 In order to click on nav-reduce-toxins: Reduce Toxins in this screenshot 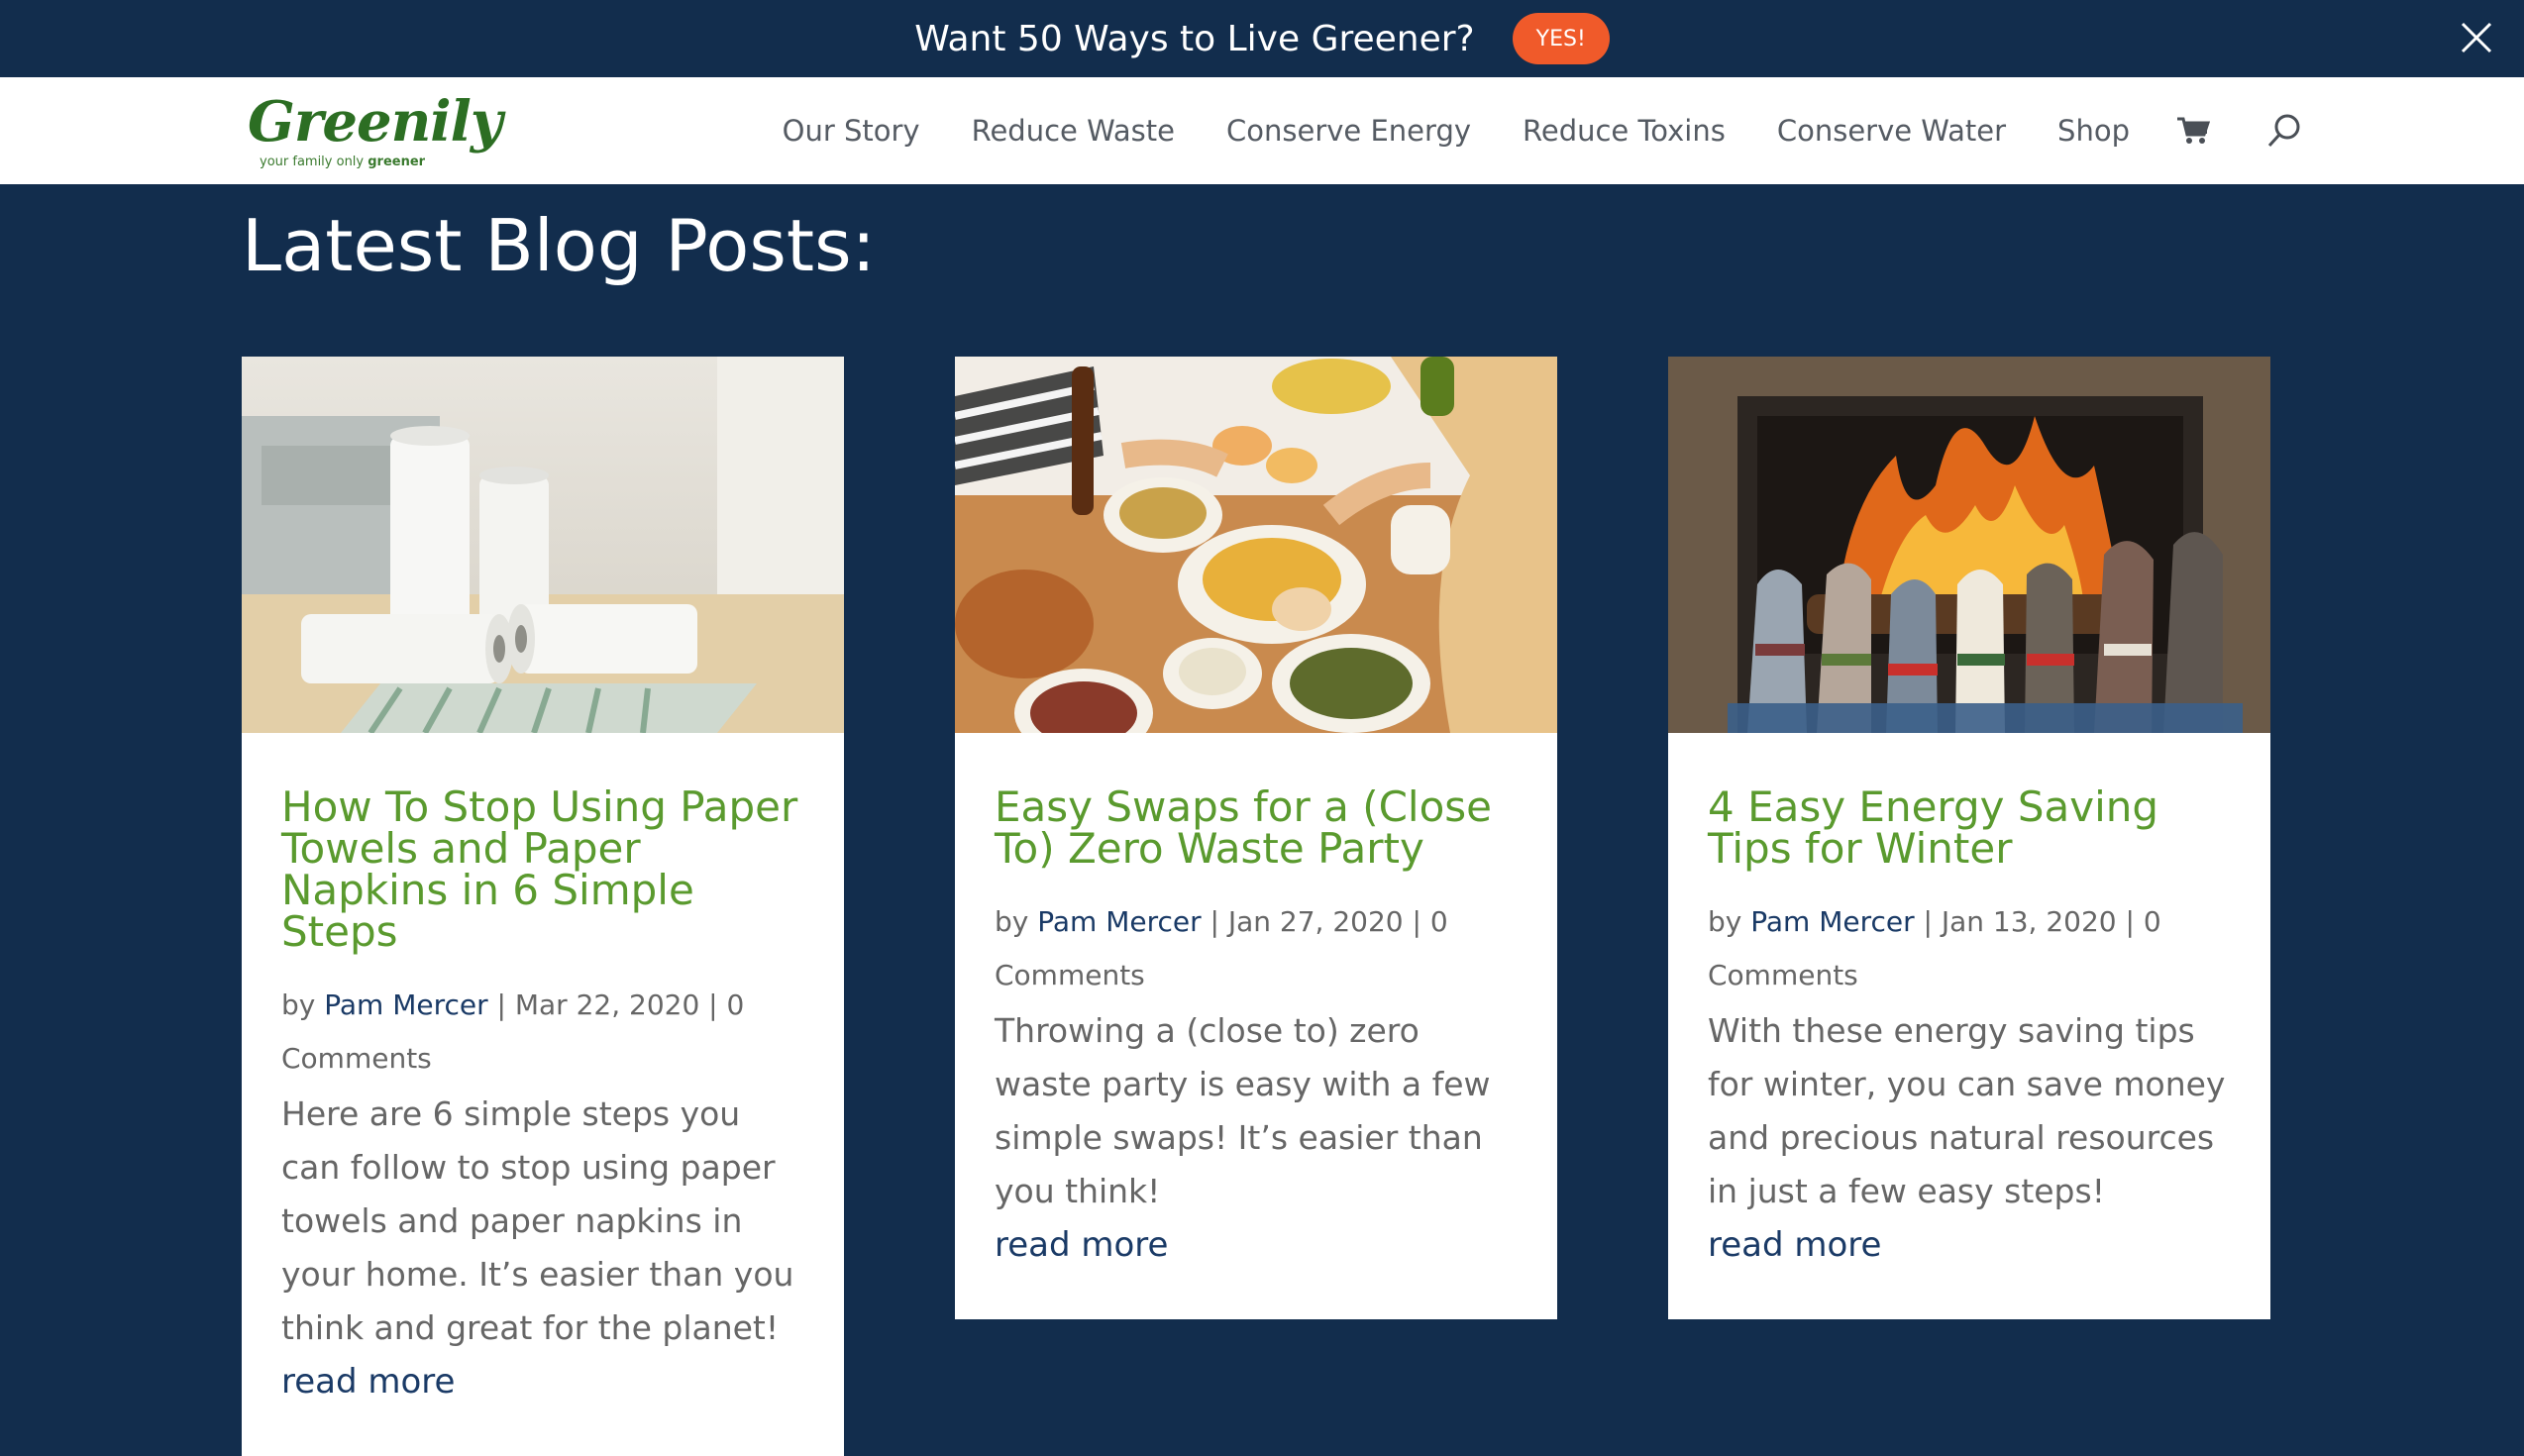, I will do `click(1624, 131)`.